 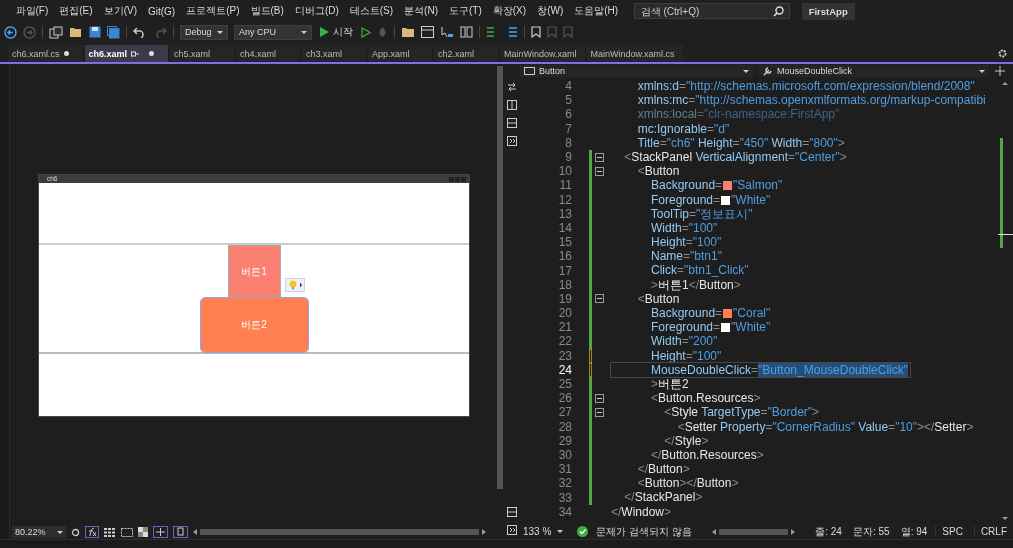 What do you see at coordinates (686, 256) in the screenshot?
I see `code-line: Name="btn1"` at bounding box center [686, 256].